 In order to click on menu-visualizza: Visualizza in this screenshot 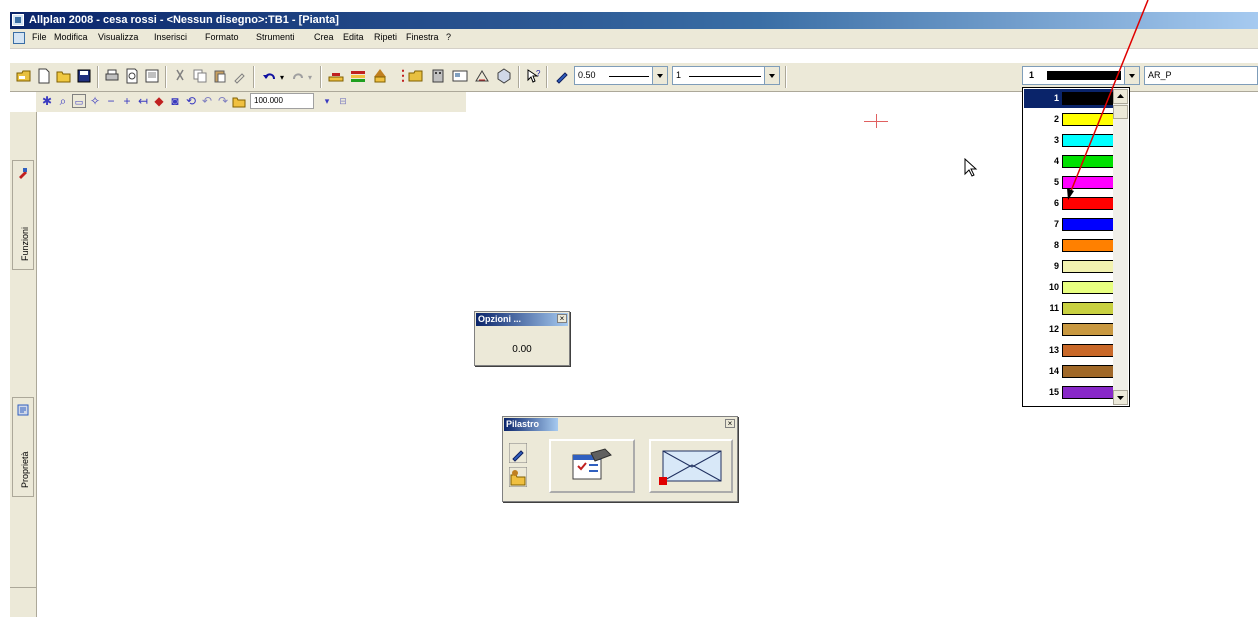, I will do `click(118, 37)`.